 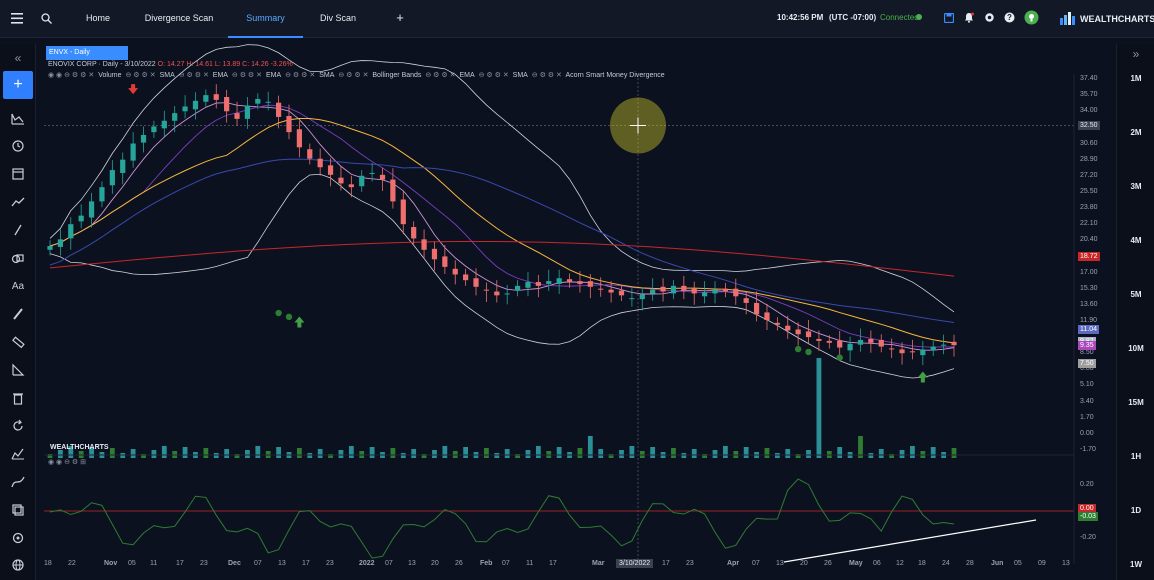 I want to click on pencil-icon, so click(x=18, y=314).